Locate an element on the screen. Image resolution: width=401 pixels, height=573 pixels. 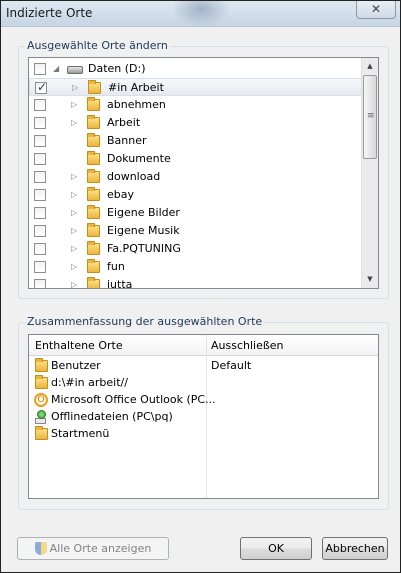
summary-list-header: Enthaltene Orte Ausschließen is located at coordinates (203, 345).